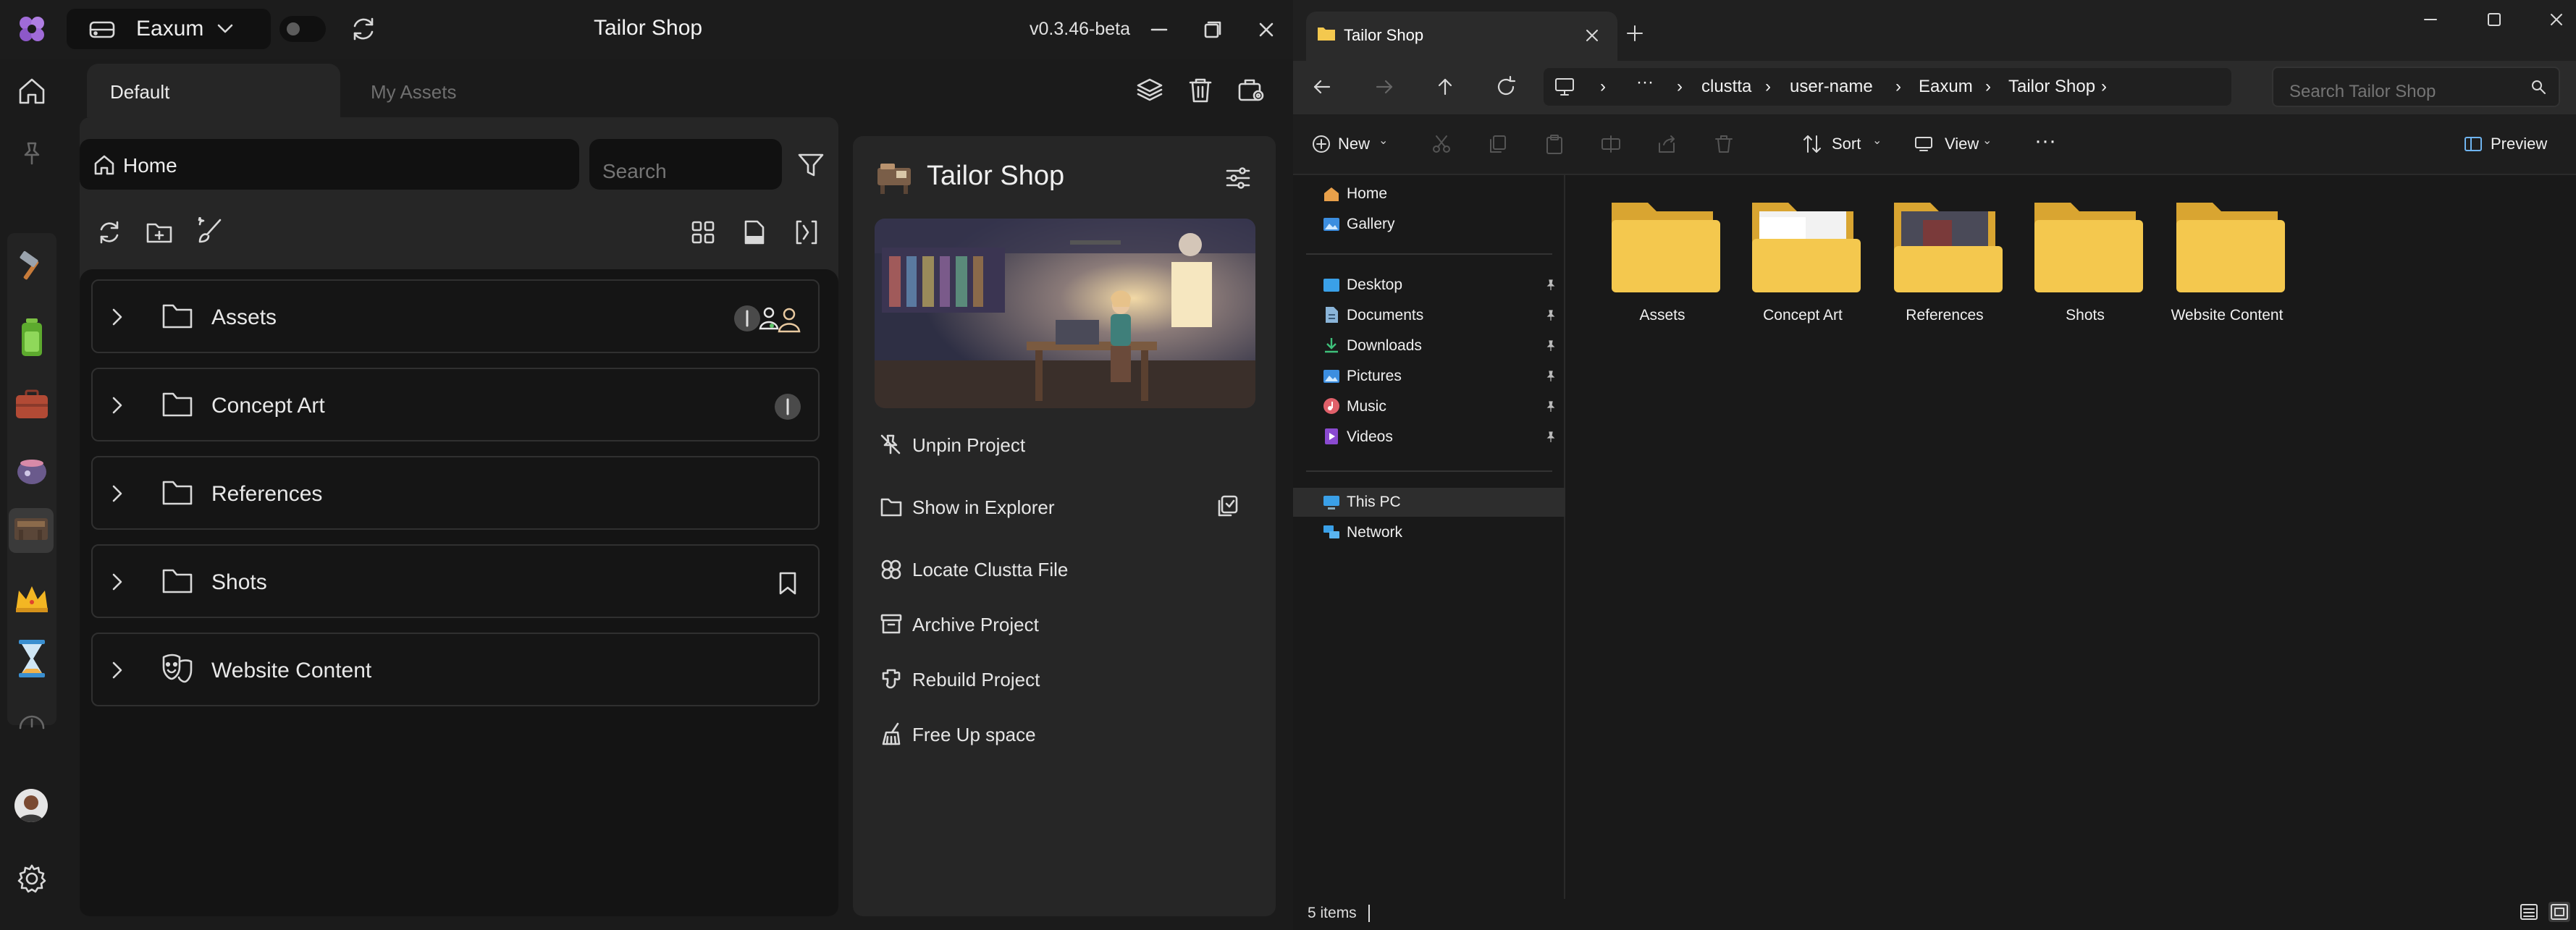 The image size is (2576, 930). I want to click on nav-item-this-pc: This PC, so click(1429, 502).